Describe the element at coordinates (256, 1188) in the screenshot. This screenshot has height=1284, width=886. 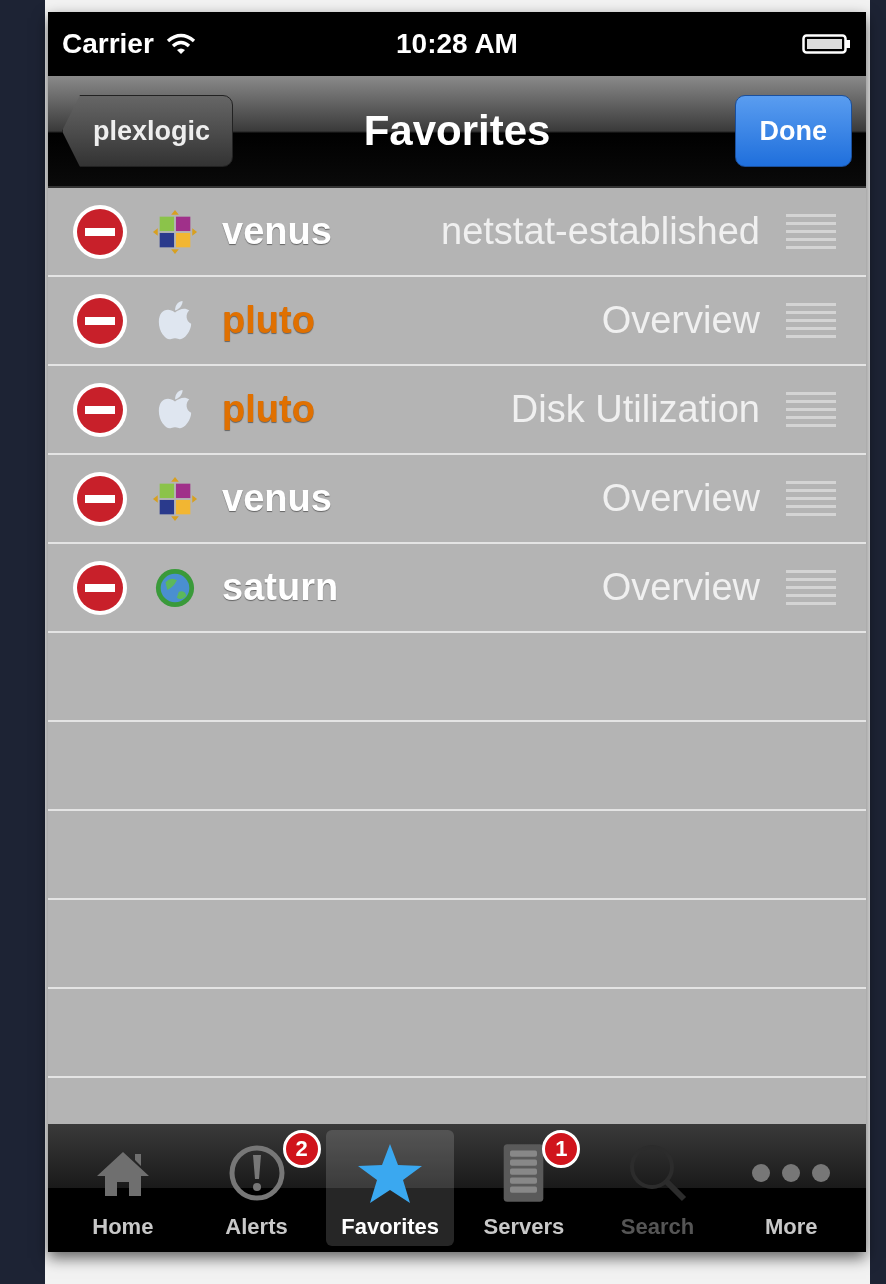
I see `tab-item: 2 Alerts` at that location.